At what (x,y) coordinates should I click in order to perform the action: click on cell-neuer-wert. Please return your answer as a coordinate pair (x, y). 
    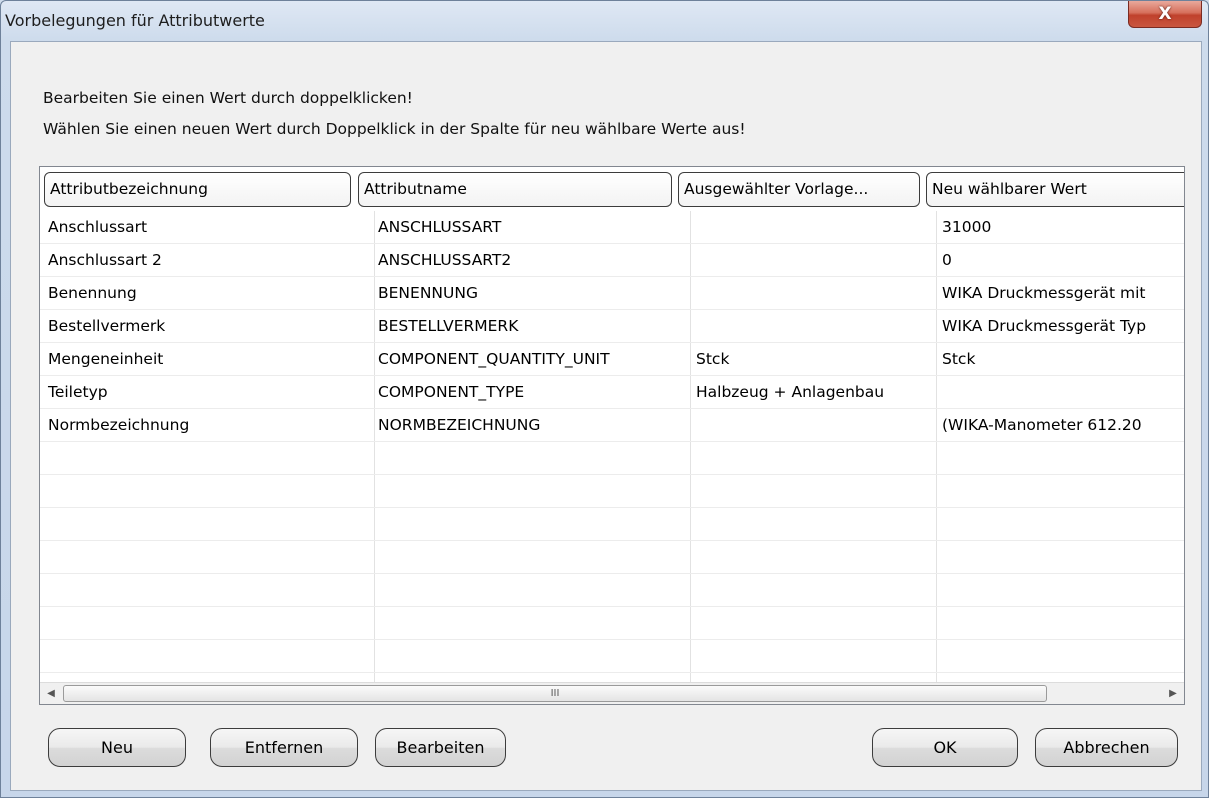
    Looking at the image, I should click on (1061, 392).